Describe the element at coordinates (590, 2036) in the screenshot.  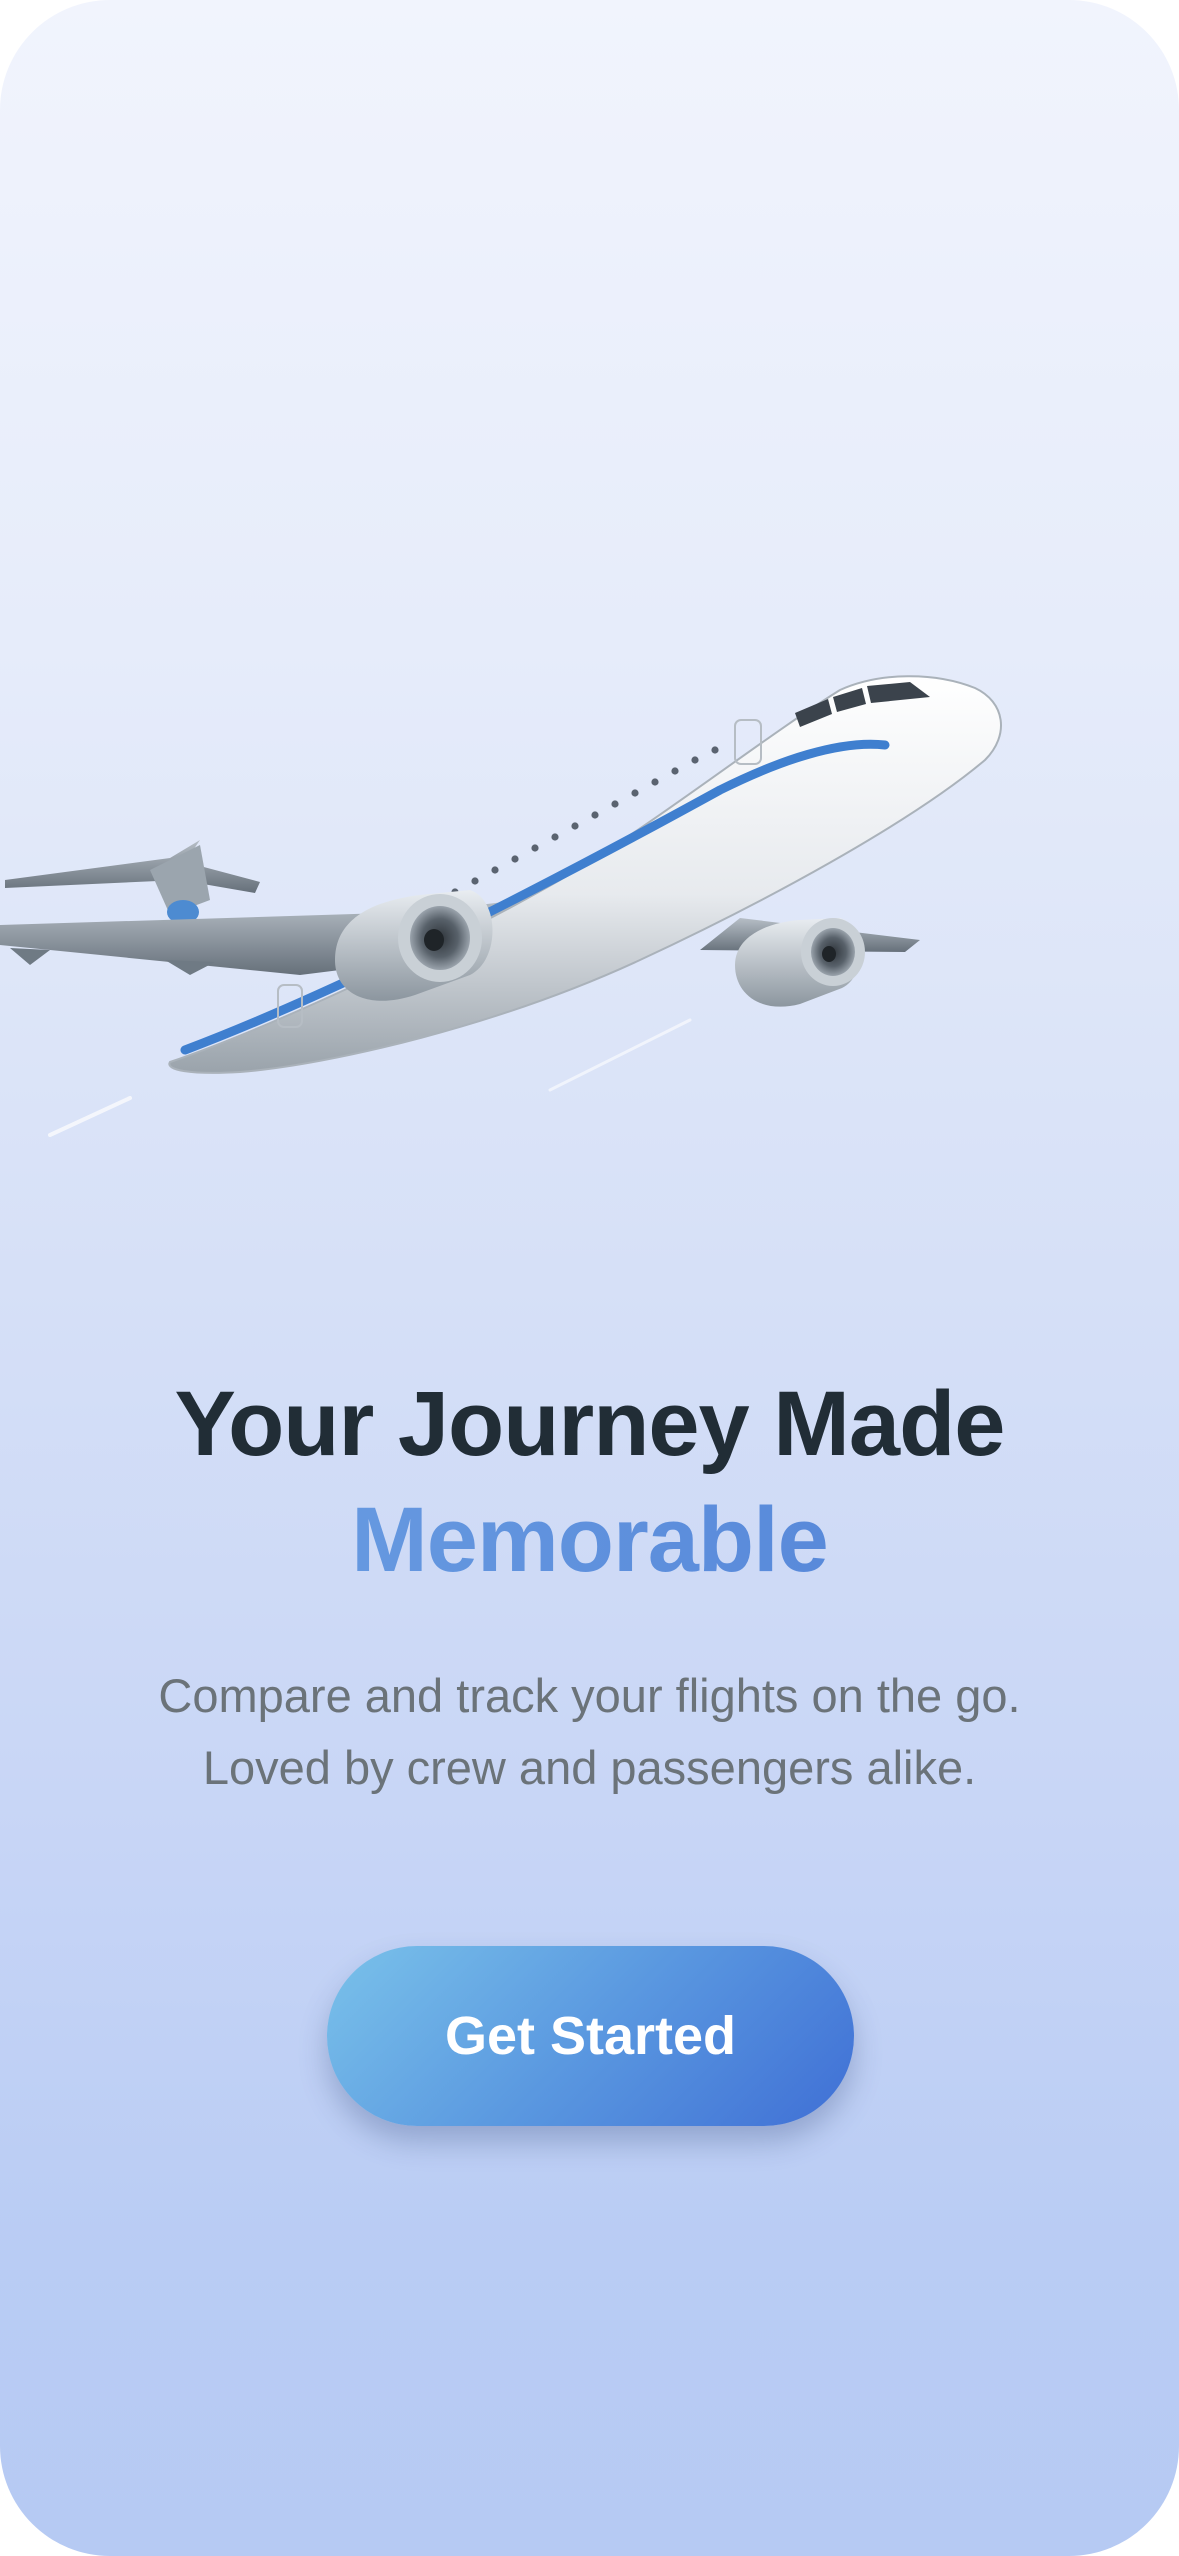
I see `get-started-button: Get Started` at that location.